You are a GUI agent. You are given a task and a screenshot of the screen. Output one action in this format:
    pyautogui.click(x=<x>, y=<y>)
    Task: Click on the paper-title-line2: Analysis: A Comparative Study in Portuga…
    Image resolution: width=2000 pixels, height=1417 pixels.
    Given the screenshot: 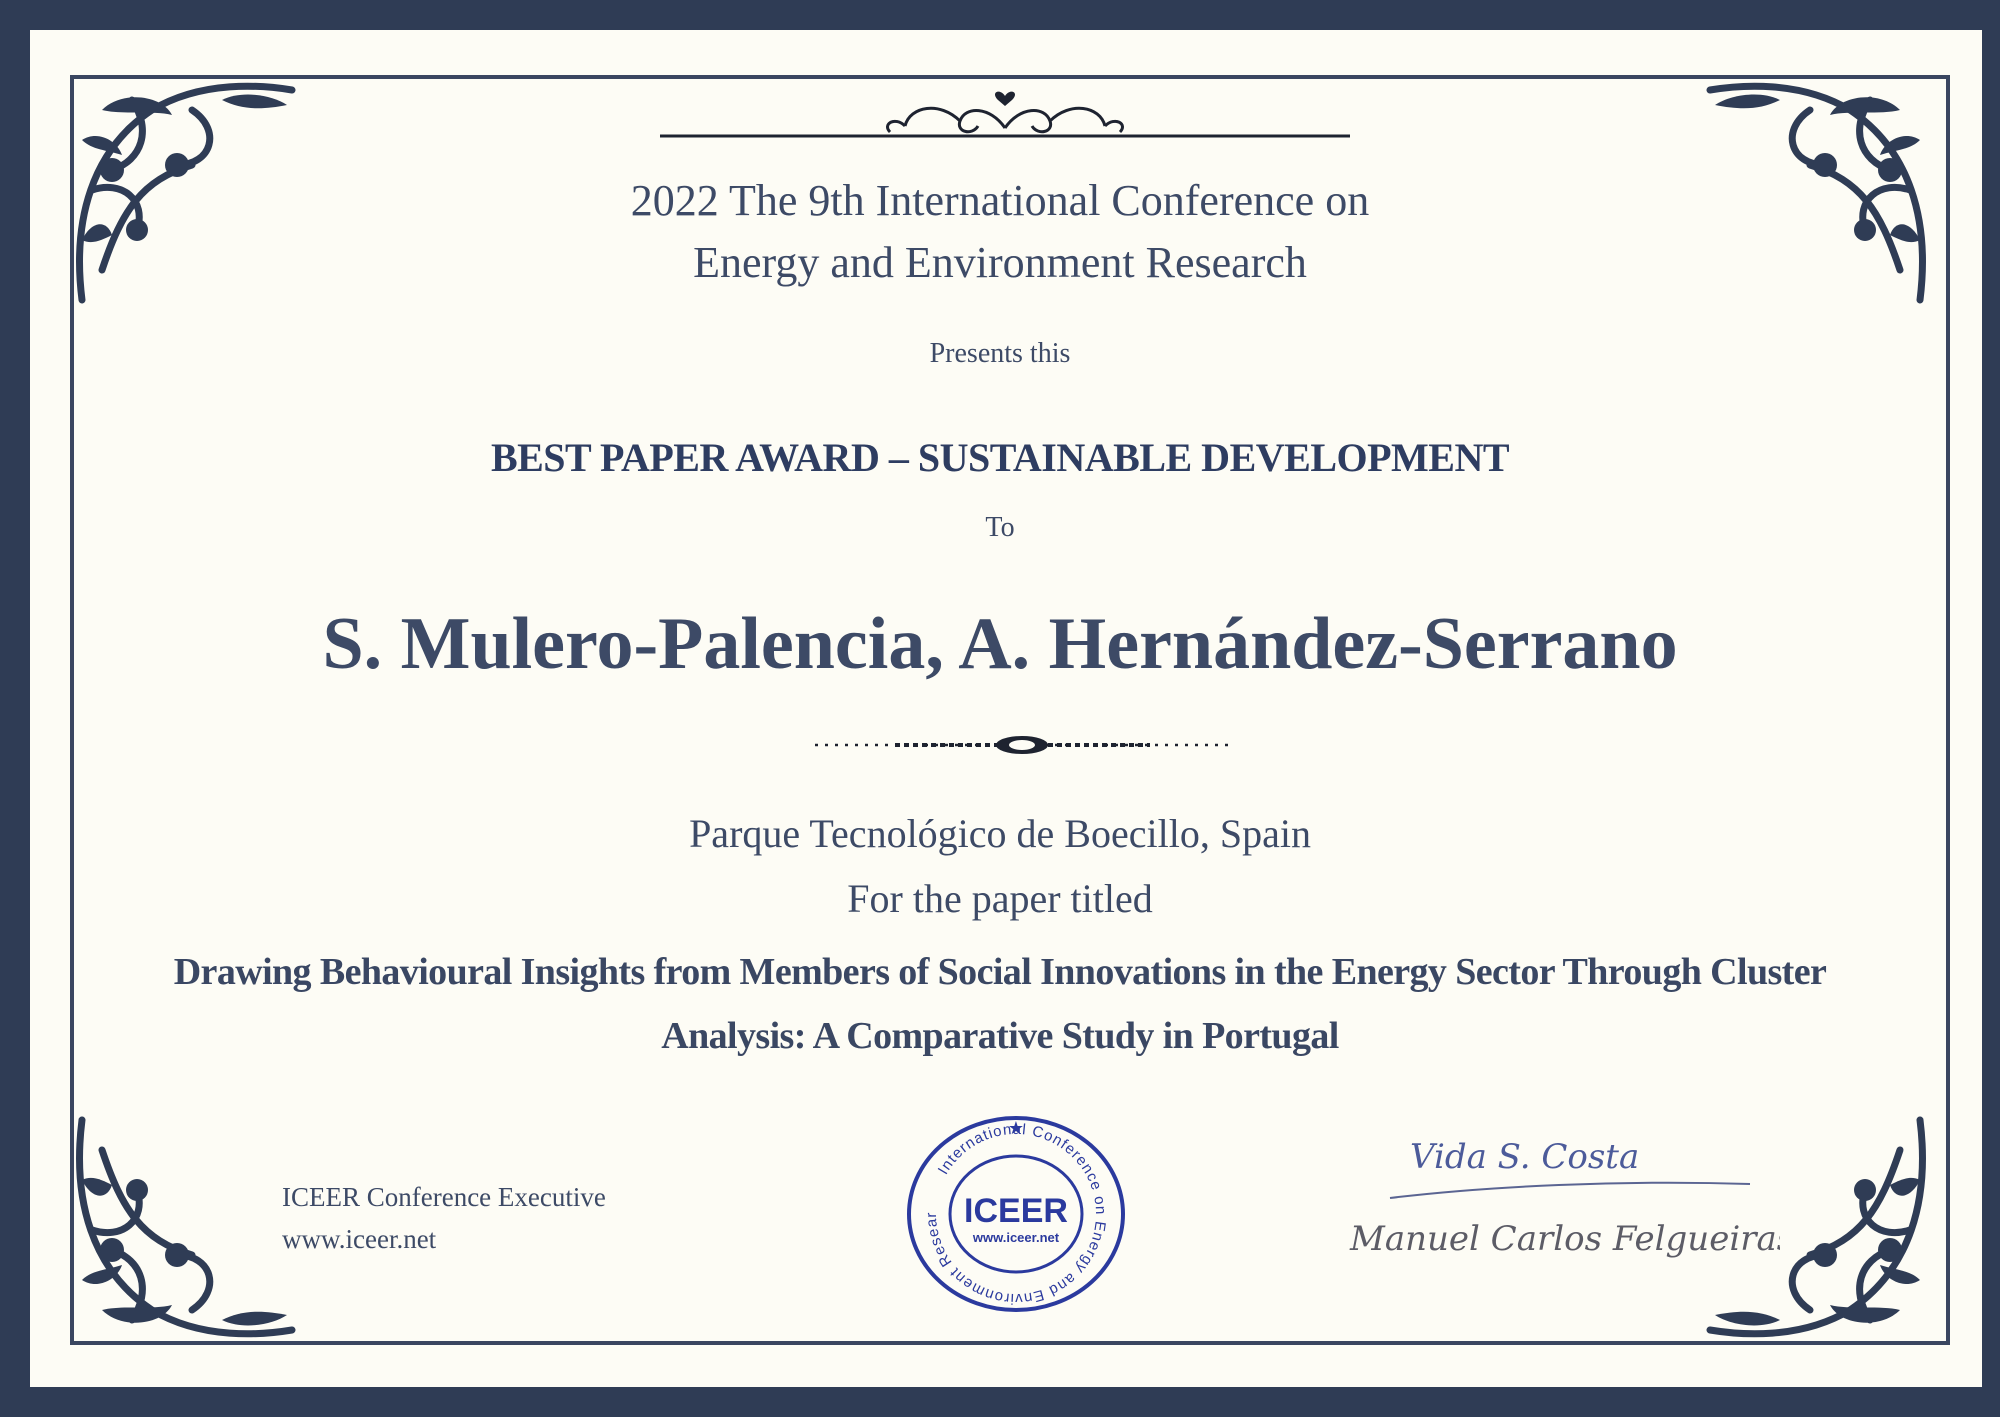 What is the action you would take?
    pyautogui.click(x=1000, y=1036)
    